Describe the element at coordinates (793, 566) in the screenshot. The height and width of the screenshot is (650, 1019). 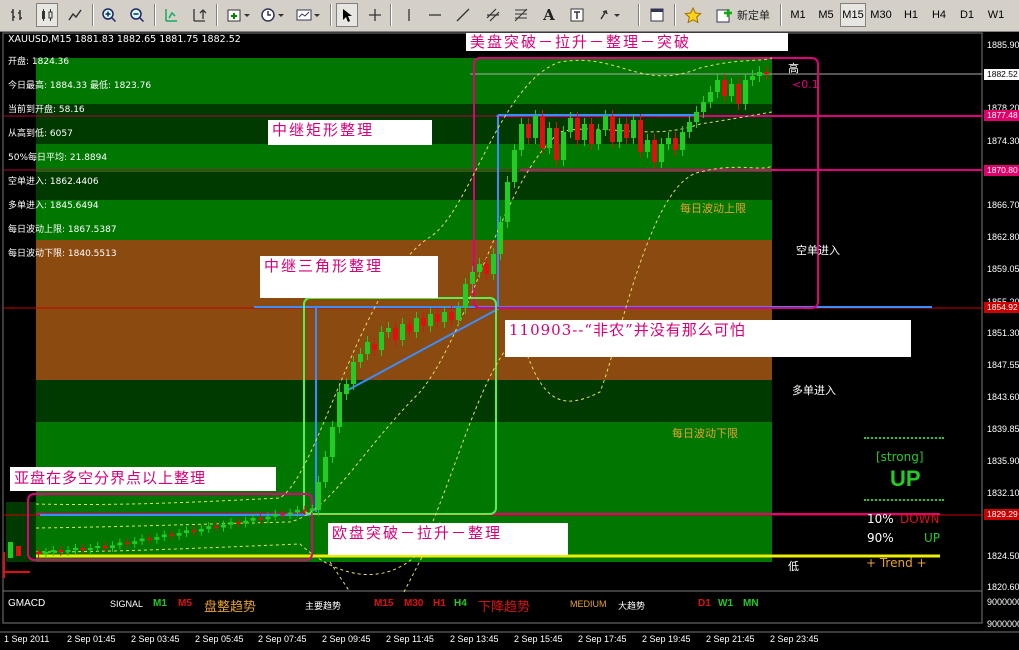
I see `low-mark-label: 低` at that location.